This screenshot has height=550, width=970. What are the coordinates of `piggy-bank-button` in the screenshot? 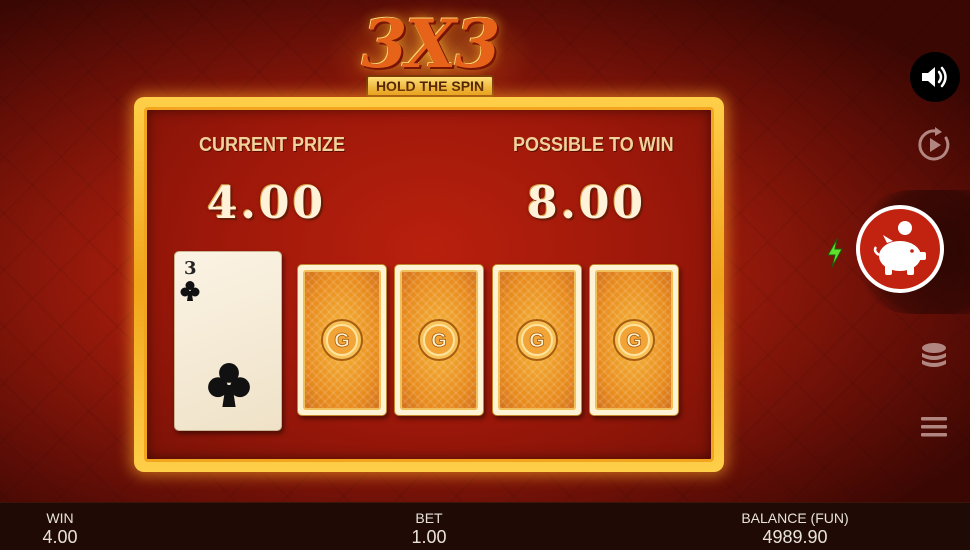 It's located at (900, 249).